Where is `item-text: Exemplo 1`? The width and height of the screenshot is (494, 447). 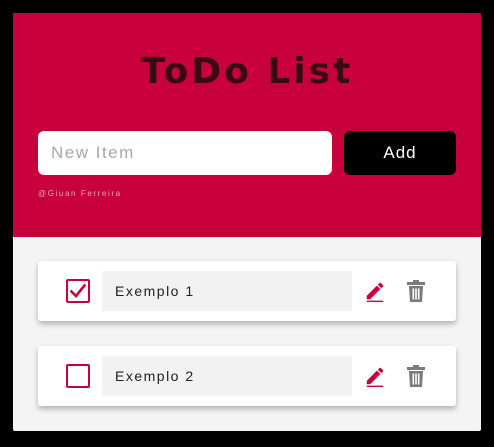 item-text: Exemplo 1 is located at coordinates (227, 291).